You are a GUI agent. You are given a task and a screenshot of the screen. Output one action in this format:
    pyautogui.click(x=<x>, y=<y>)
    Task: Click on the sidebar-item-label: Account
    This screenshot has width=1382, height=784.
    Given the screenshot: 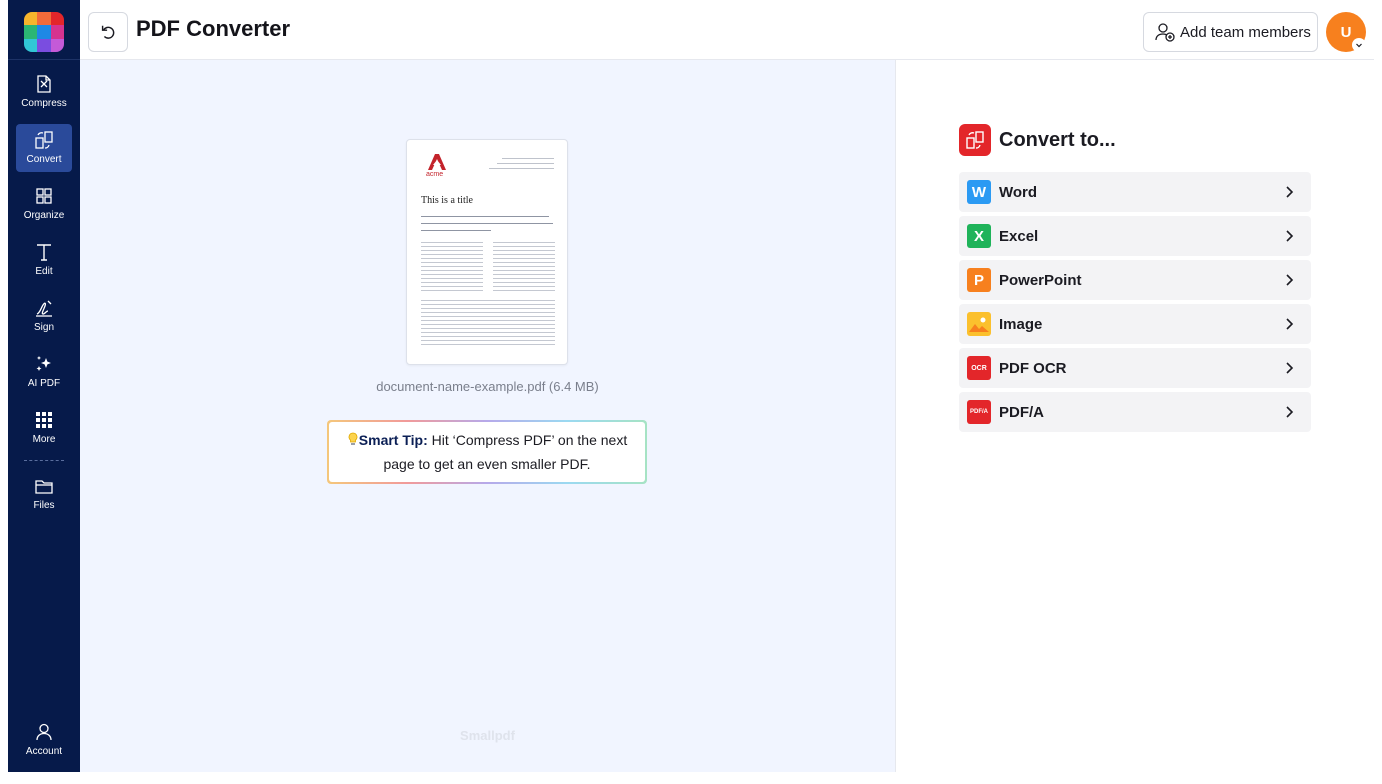 What is the action you would take?
    pyautogui.click(x=44, y=751)
    